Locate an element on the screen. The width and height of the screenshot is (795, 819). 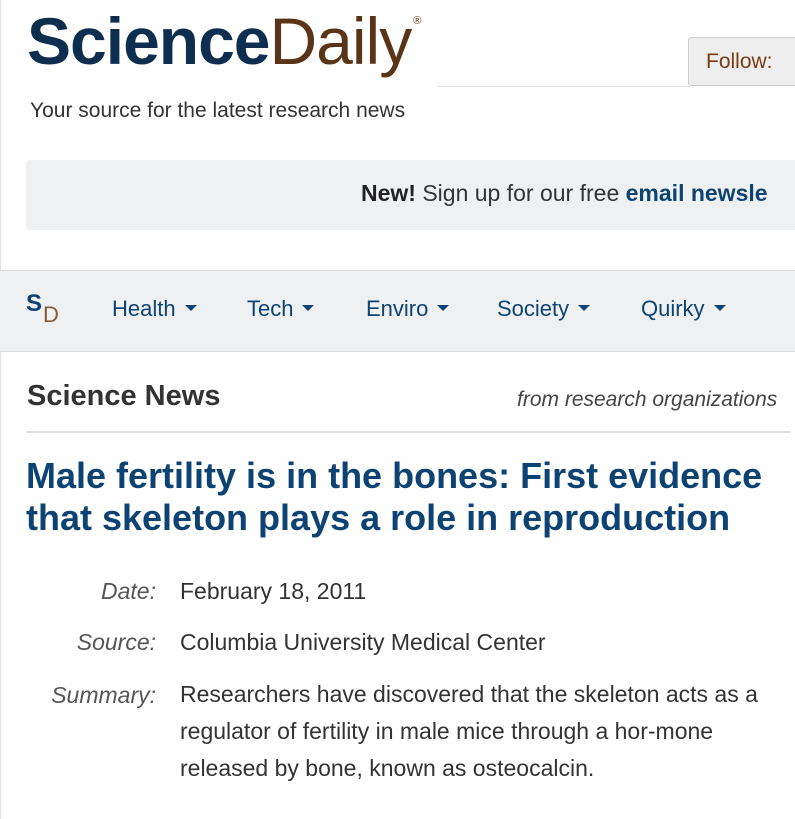
sciencedaily-logo: ScienceDaily ® is located at coordinates (224, 41).